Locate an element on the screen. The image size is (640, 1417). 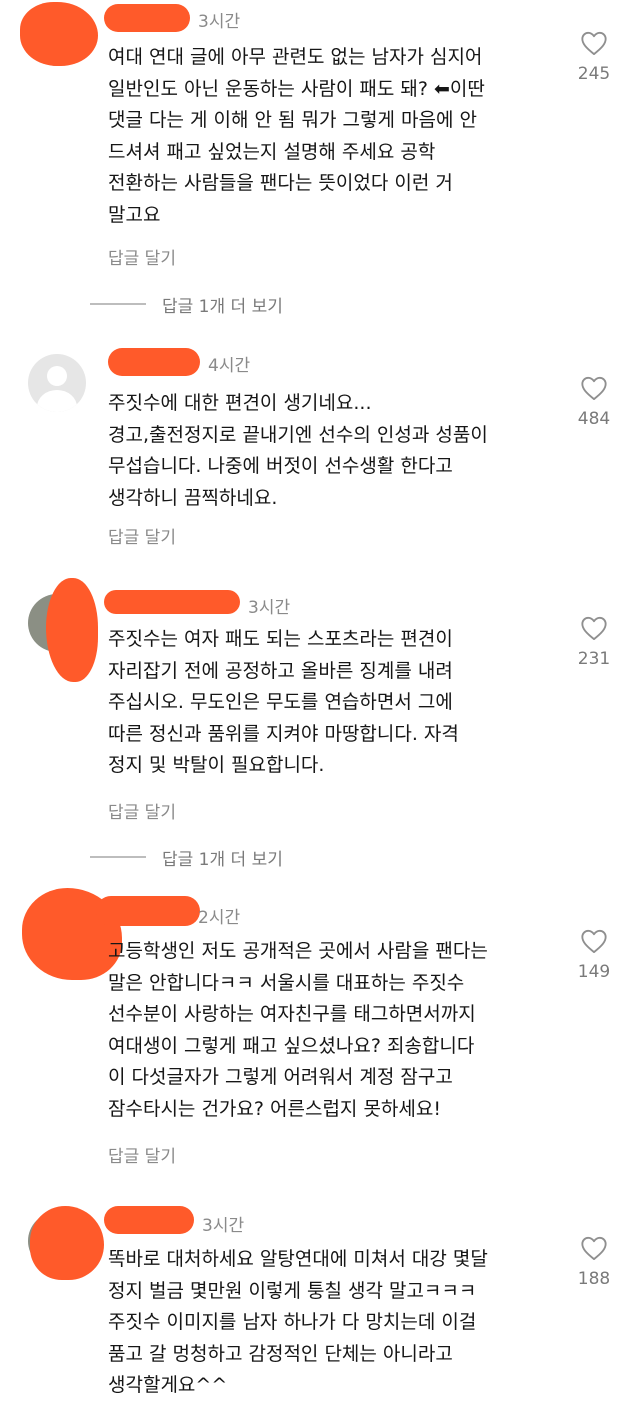
like-button: 188 is located at coordinates (594, 1262).